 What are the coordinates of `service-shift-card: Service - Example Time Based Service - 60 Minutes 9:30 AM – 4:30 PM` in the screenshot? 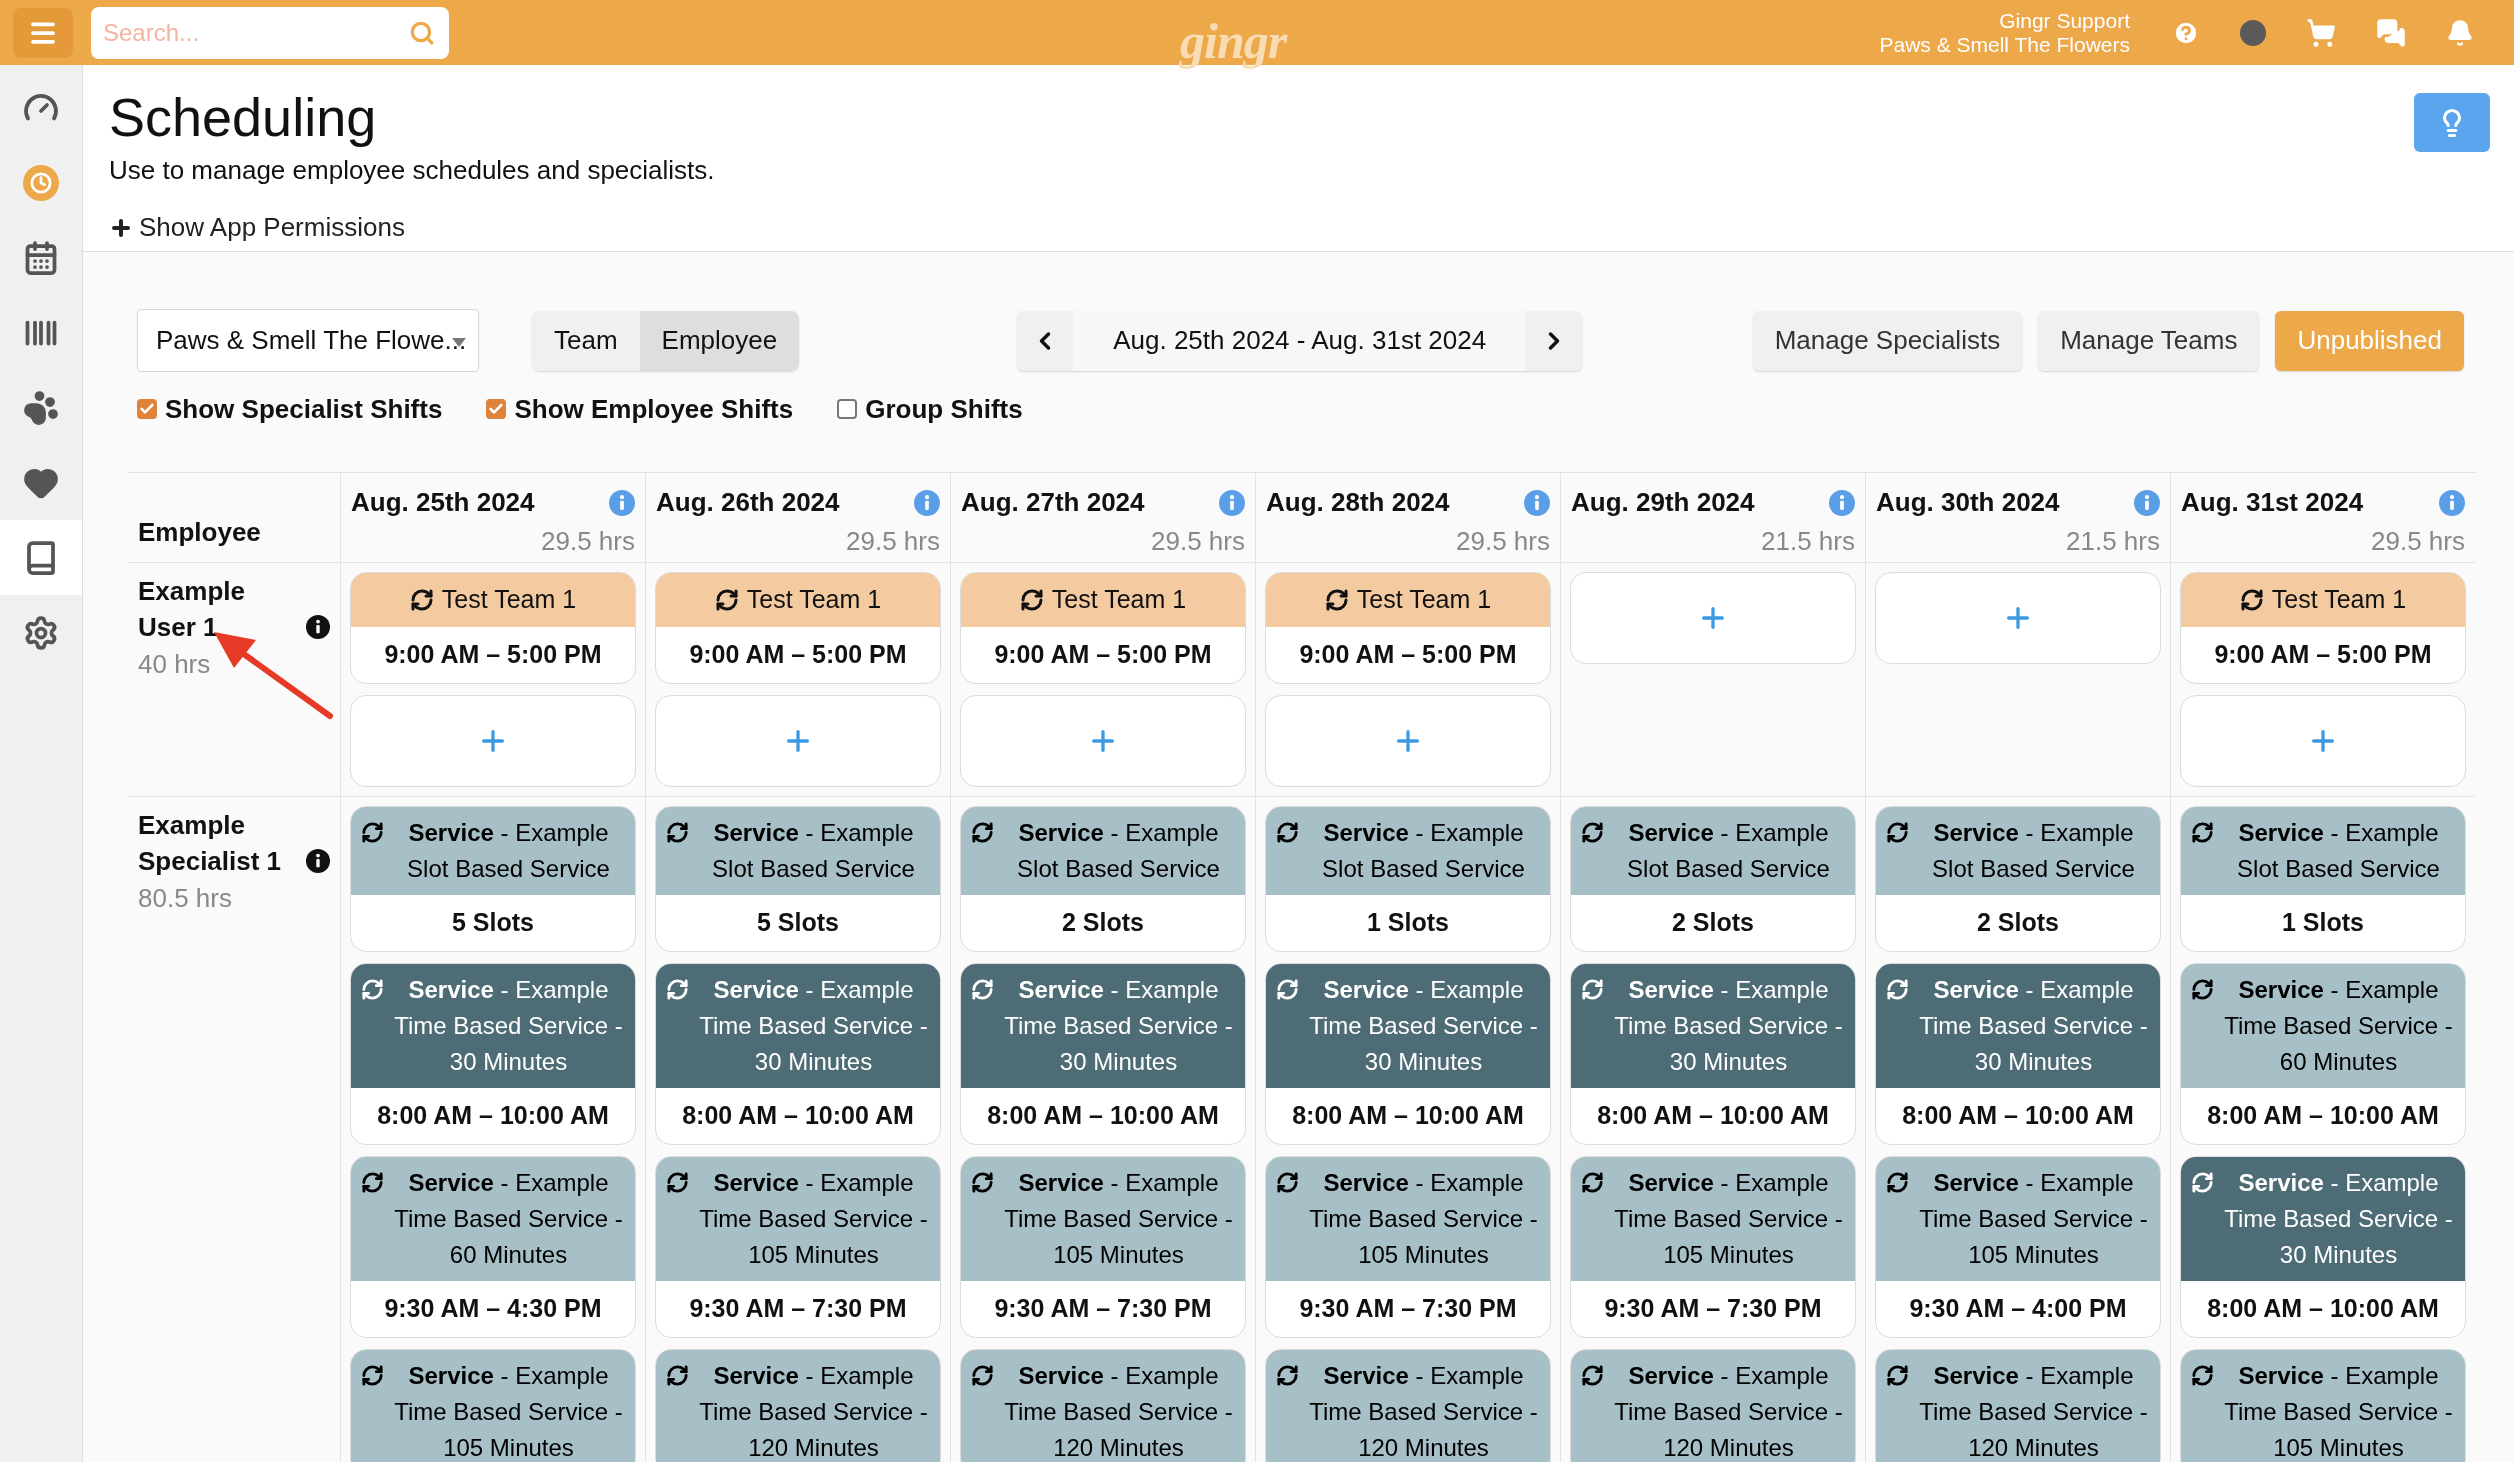 It's located at (493, 1247).